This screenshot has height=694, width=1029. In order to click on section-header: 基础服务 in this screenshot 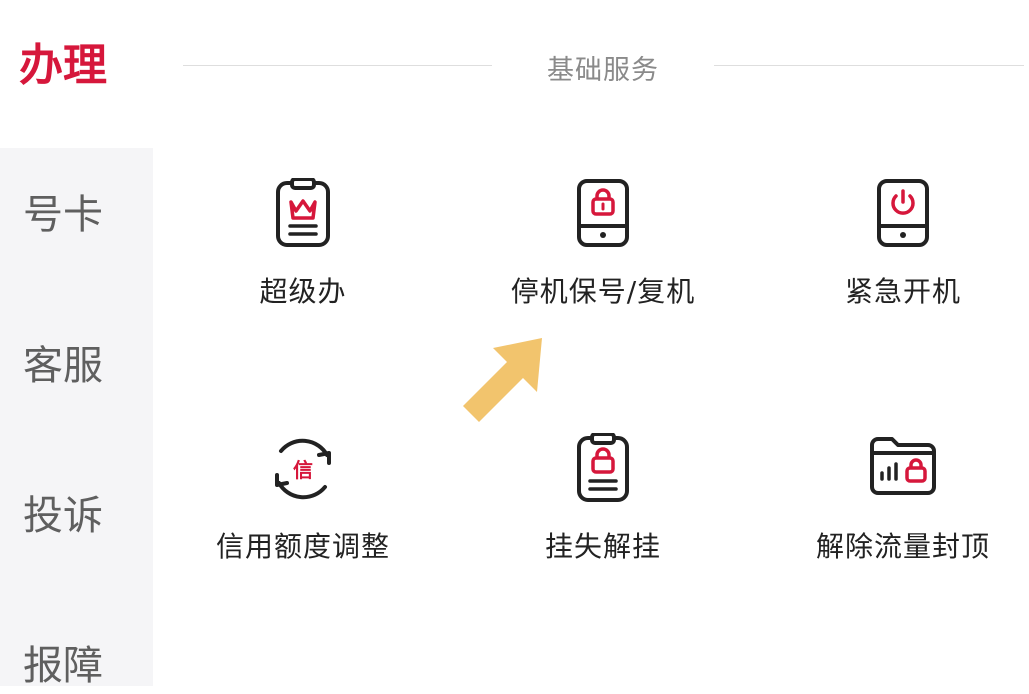, I will do `click(606, 67)`.